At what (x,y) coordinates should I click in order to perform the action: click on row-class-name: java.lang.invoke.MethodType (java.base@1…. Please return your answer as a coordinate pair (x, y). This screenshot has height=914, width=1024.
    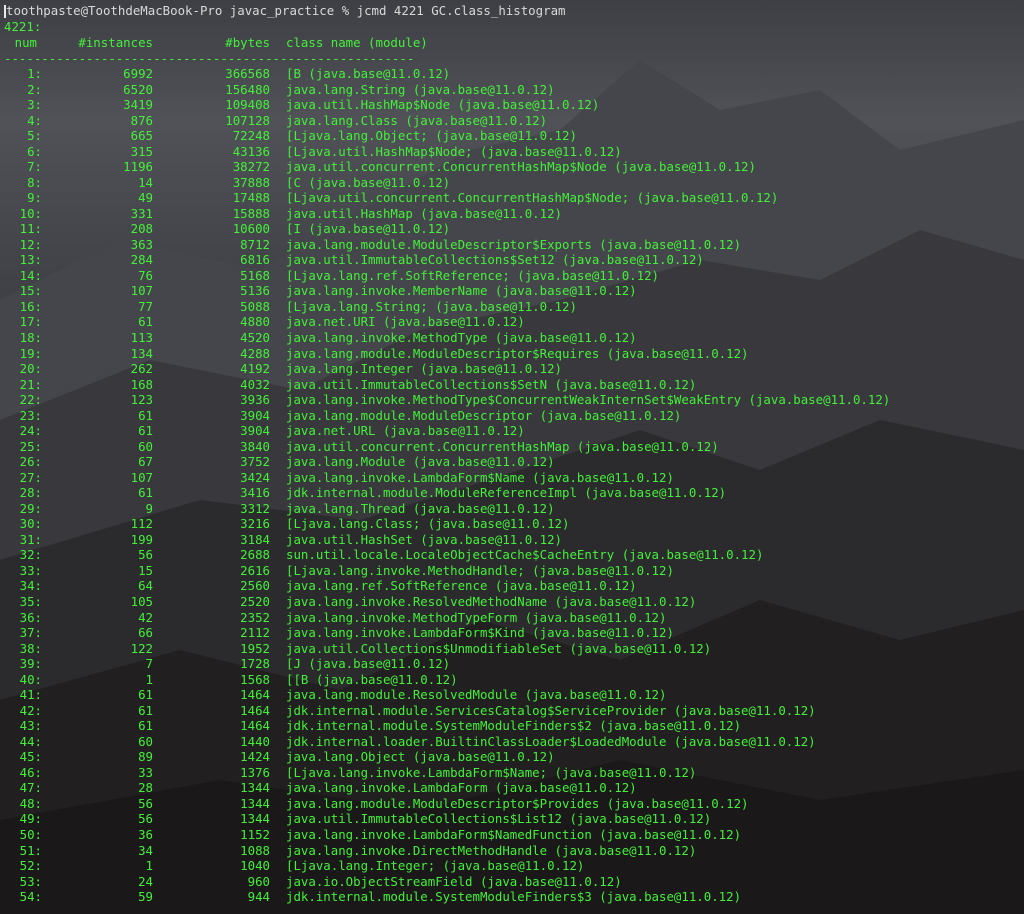
    Looking at the image, I should click on (461, 337).